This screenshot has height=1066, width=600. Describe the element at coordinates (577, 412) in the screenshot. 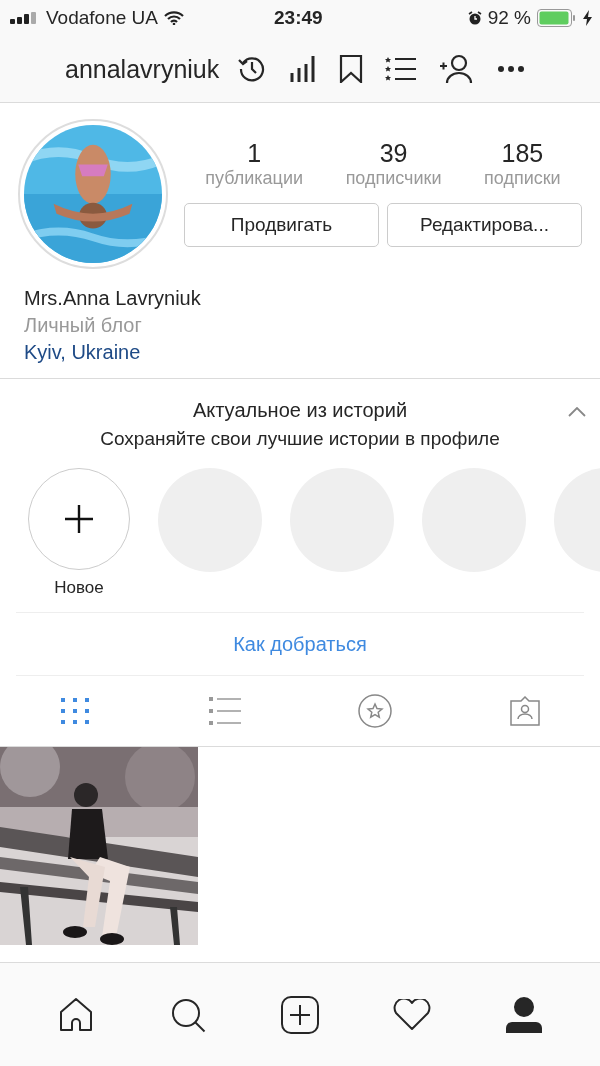

I see `chevron-icon` at that location.